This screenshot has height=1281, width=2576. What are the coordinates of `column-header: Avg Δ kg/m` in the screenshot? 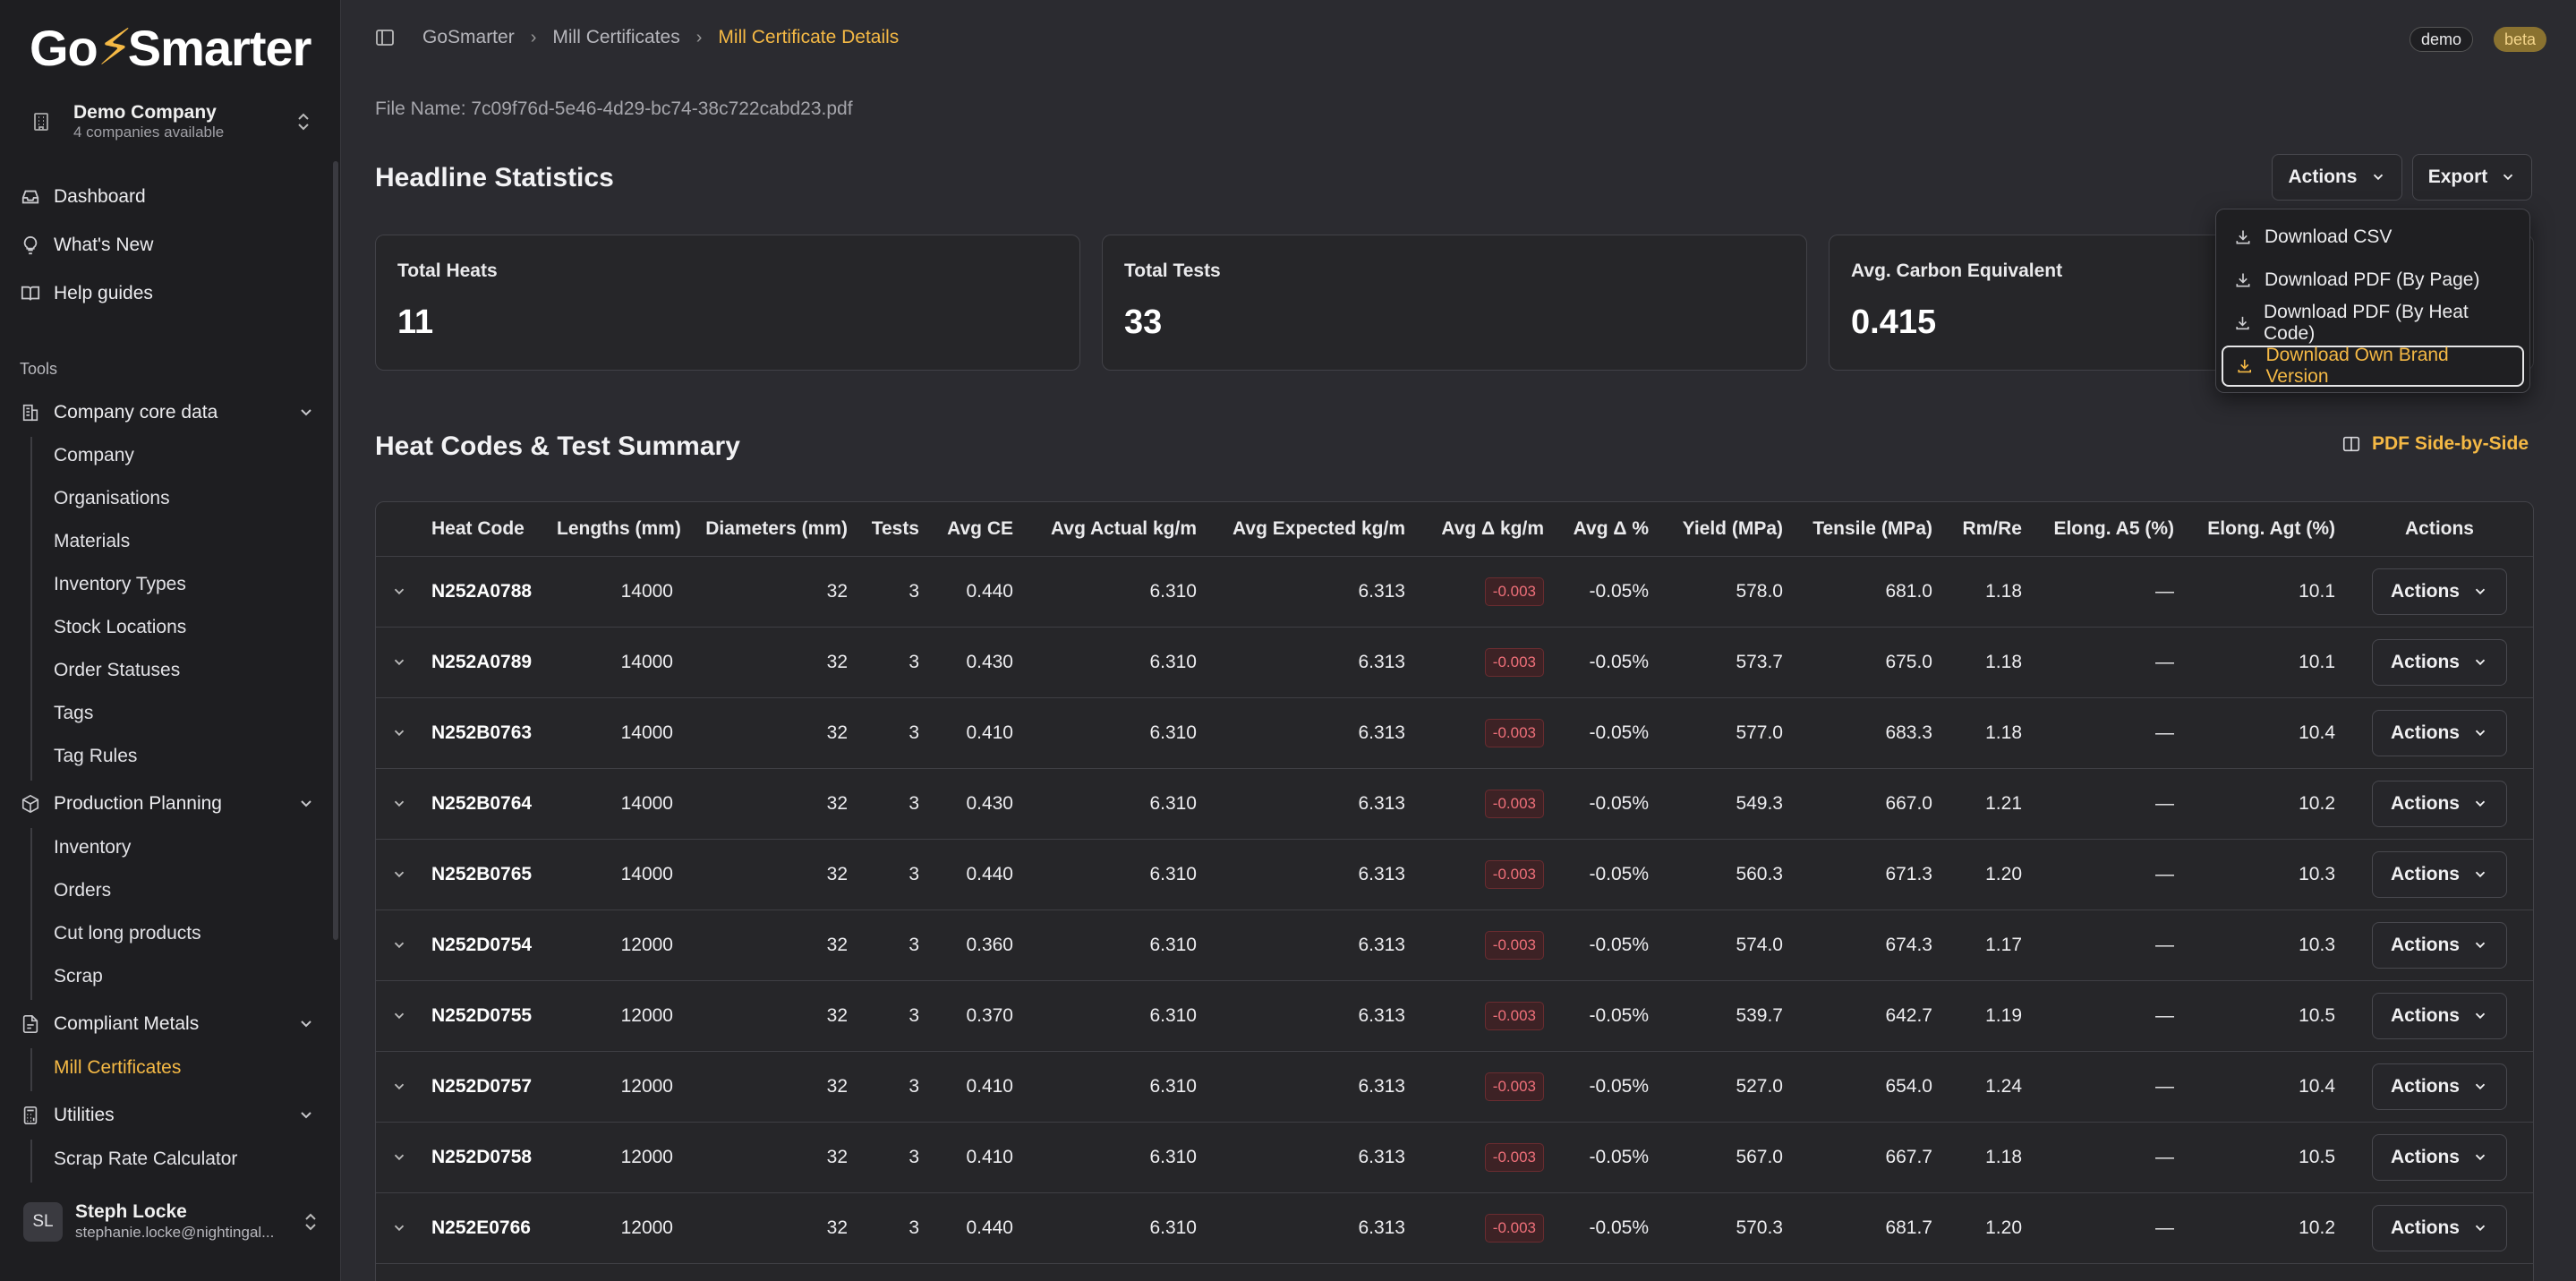 It's located at (1483, 529).